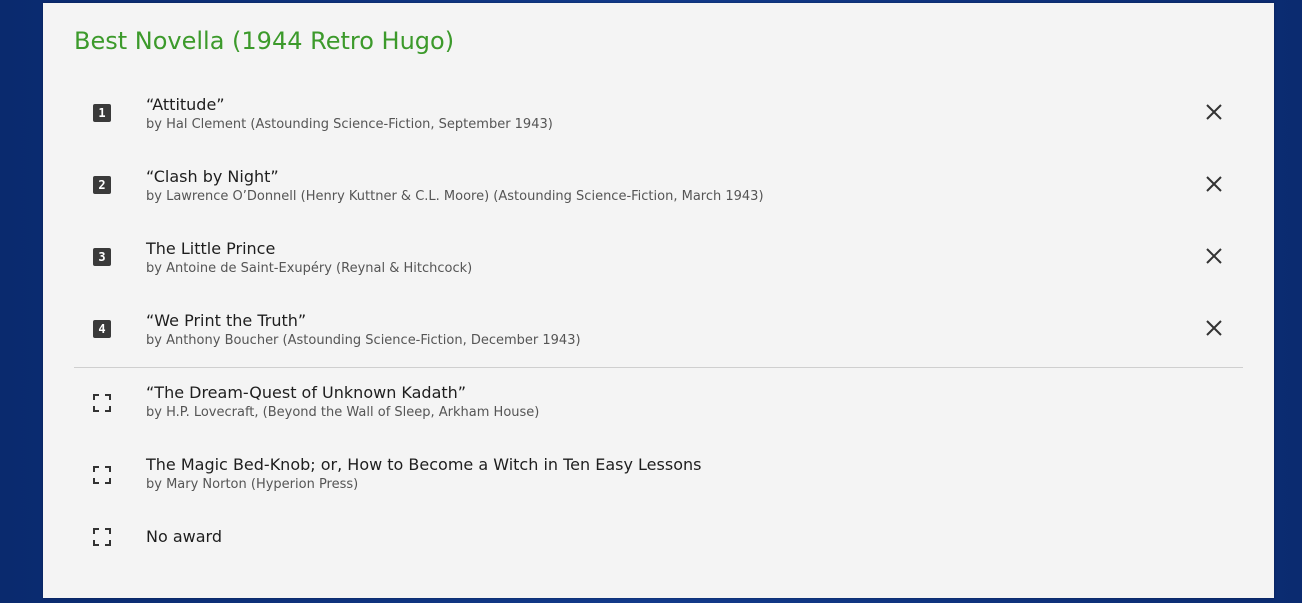 This screenshot has width=1302, height=603. What do you see at coordinates (184, 536) in the screenshot?
I see `work-title: No award` at bounding box center [184, 536].